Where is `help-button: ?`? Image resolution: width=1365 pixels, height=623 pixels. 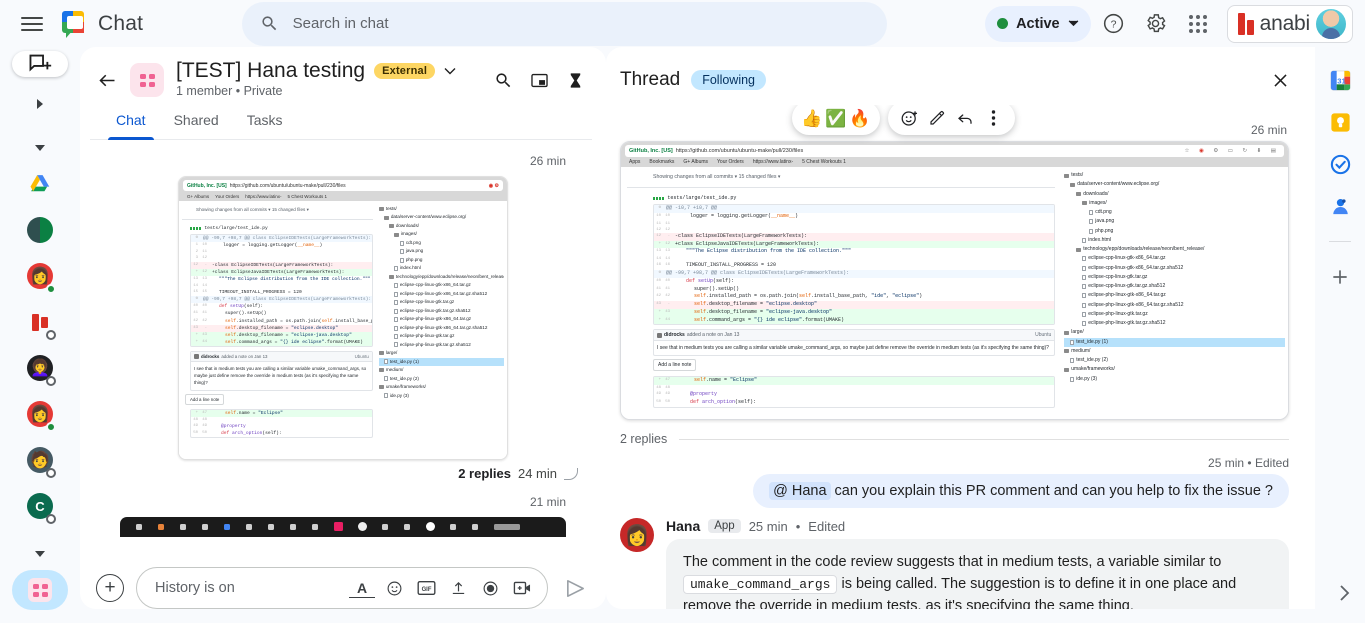
help-button: ? is located at coordinates (1114, 24).